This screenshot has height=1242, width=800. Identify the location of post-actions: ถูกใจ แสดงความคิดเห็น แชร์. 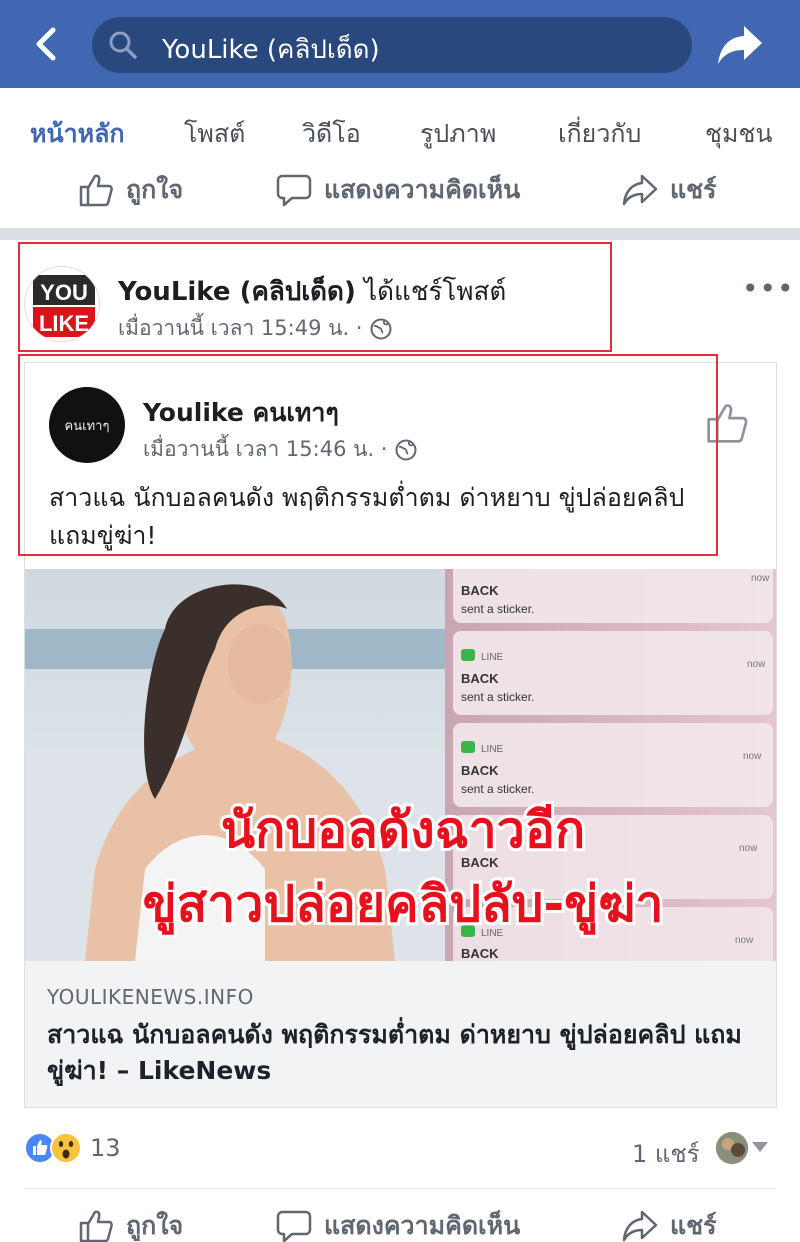
(400, 1220).